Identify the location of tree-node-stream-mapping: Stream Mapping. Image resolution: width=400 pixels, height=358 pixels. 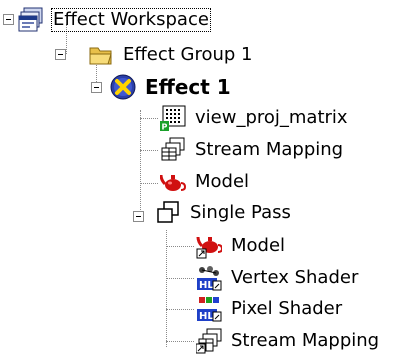
(252, 150).